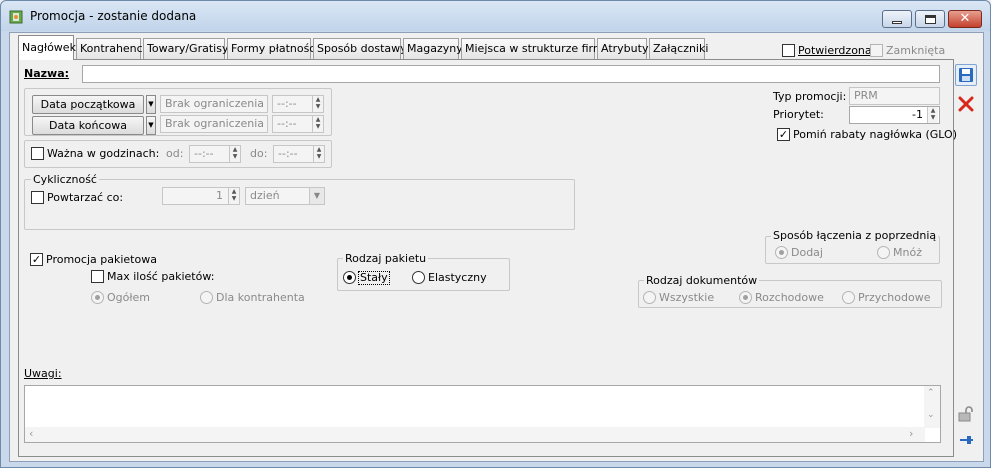  Describe the element at coordinates (374, 278) in the screenshot. I see `fixed-label: Stały` at that location.